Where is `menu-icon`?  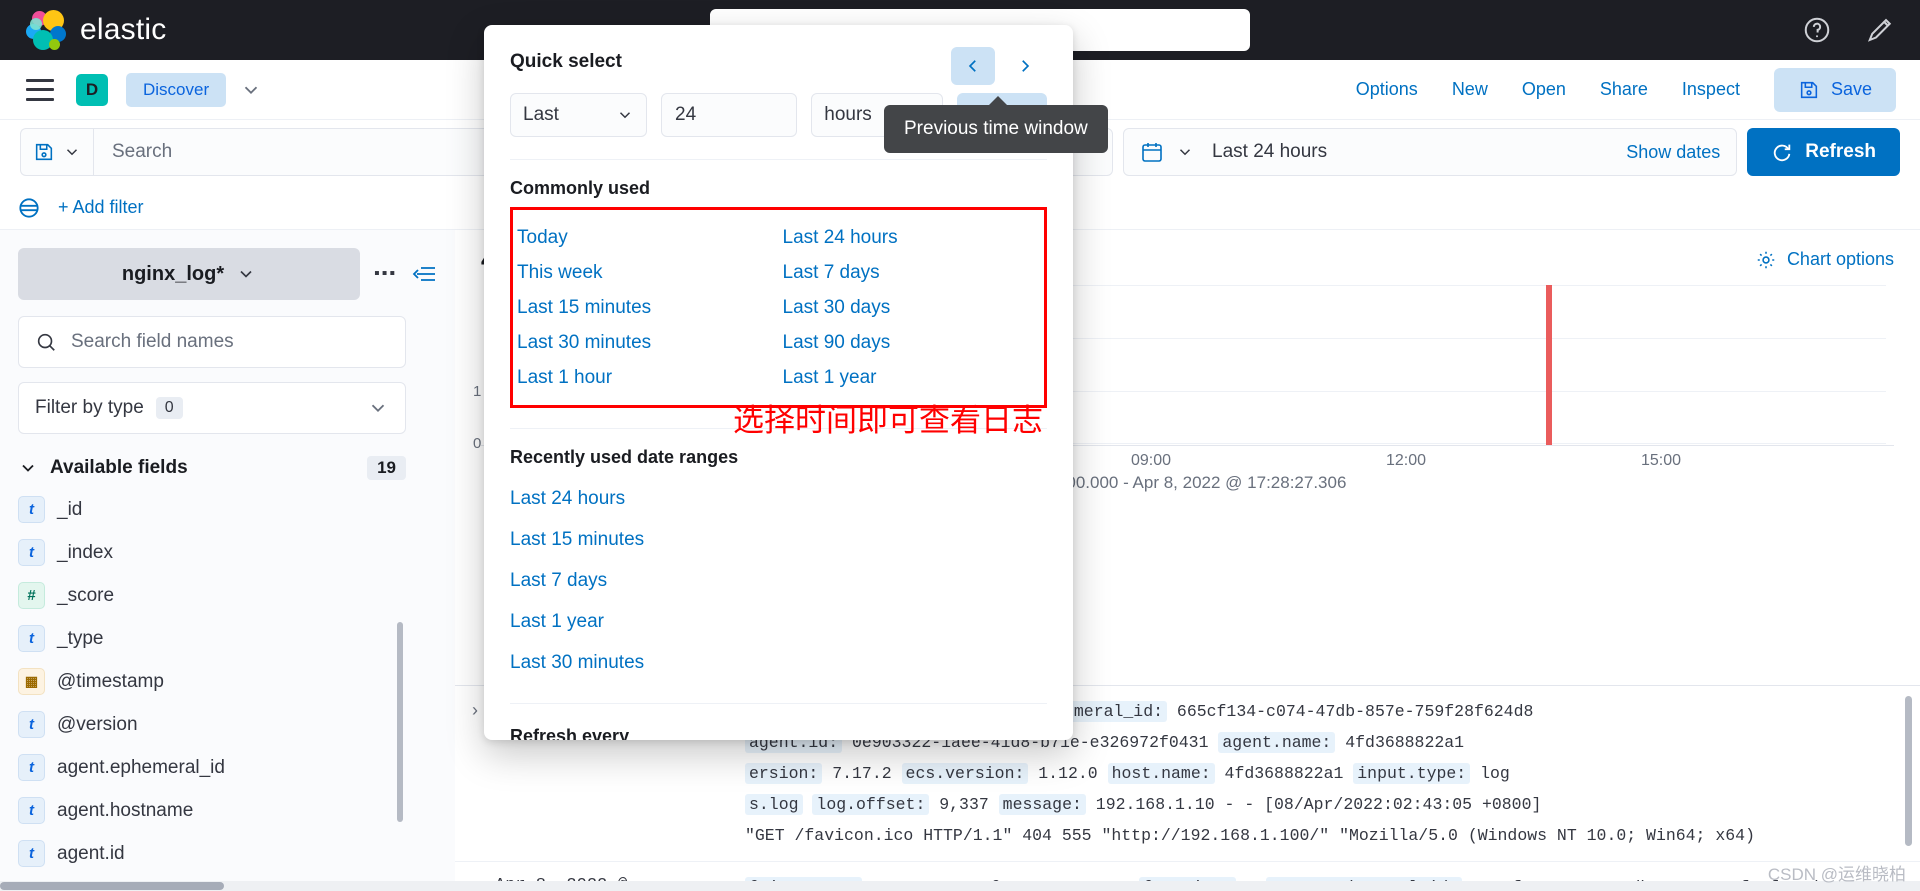 menu-icon is located at coordinates (40, 89).